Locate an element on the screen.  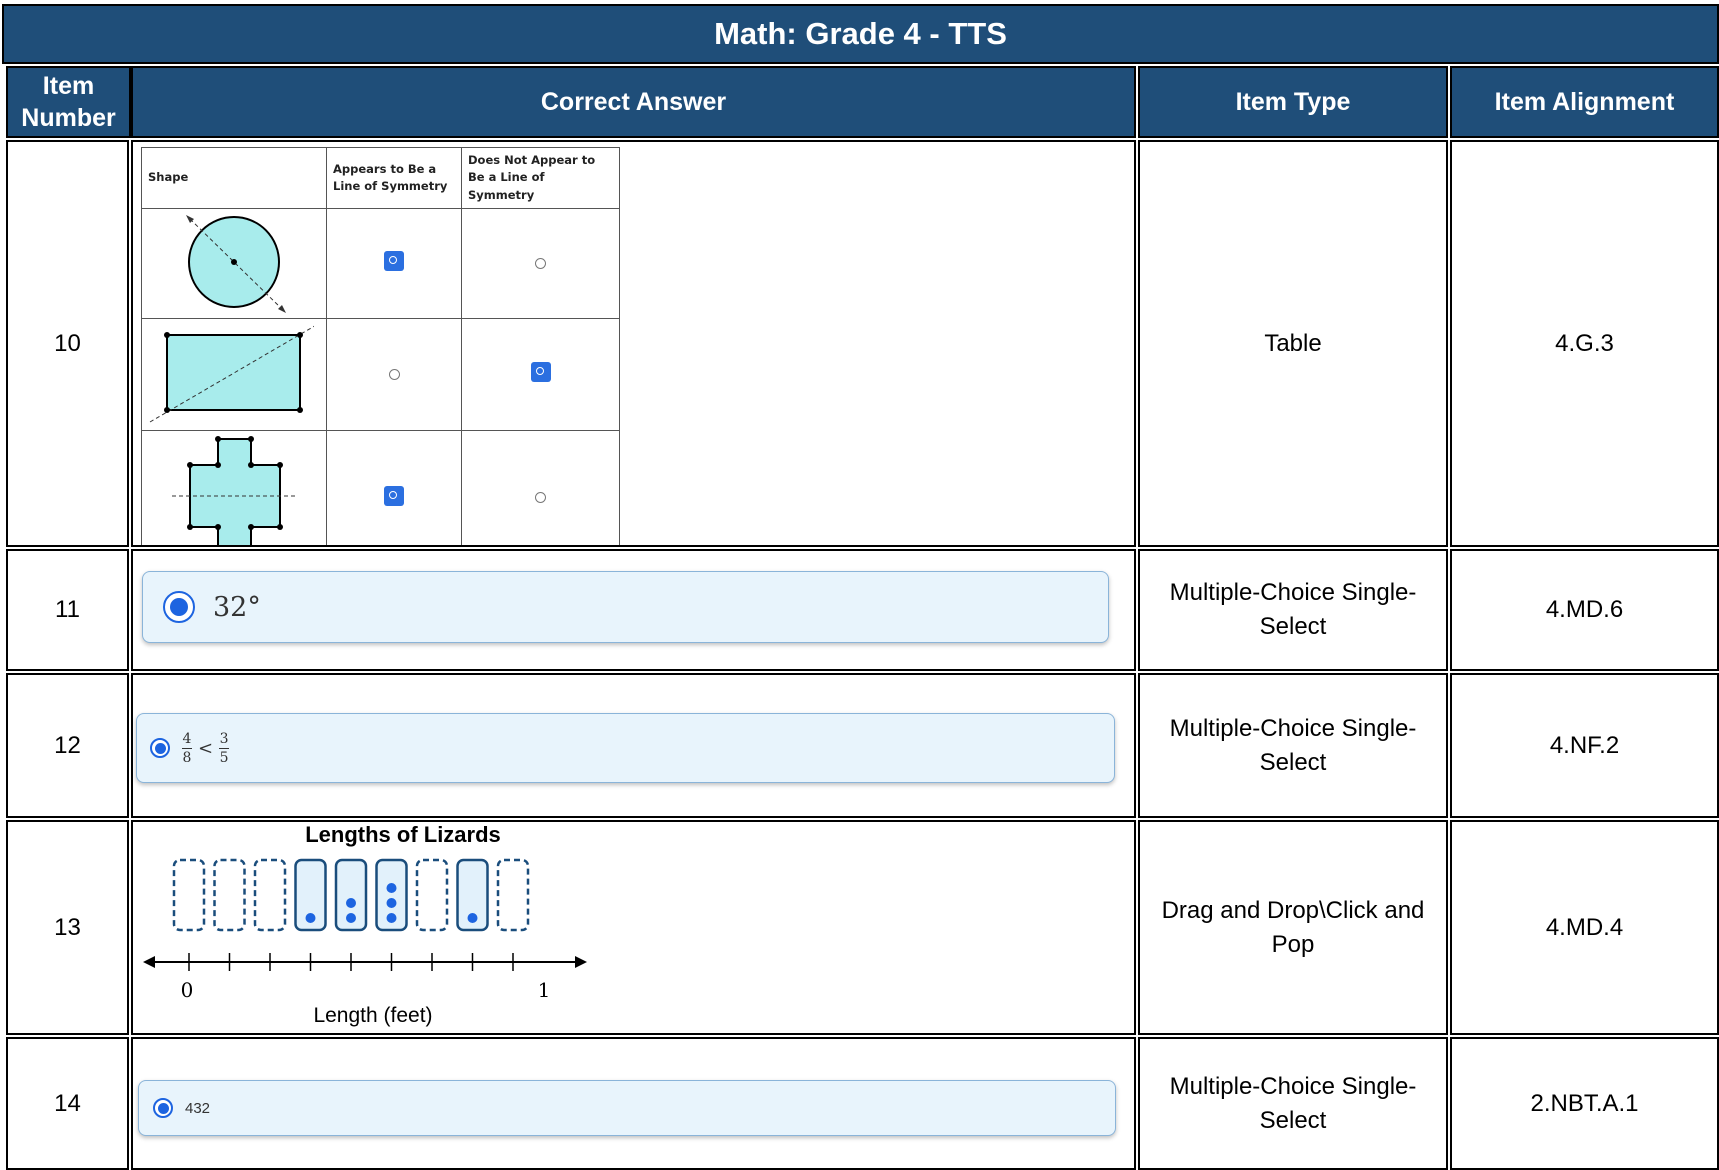
fraction-right: 35 is located at coordinates (224, 748).